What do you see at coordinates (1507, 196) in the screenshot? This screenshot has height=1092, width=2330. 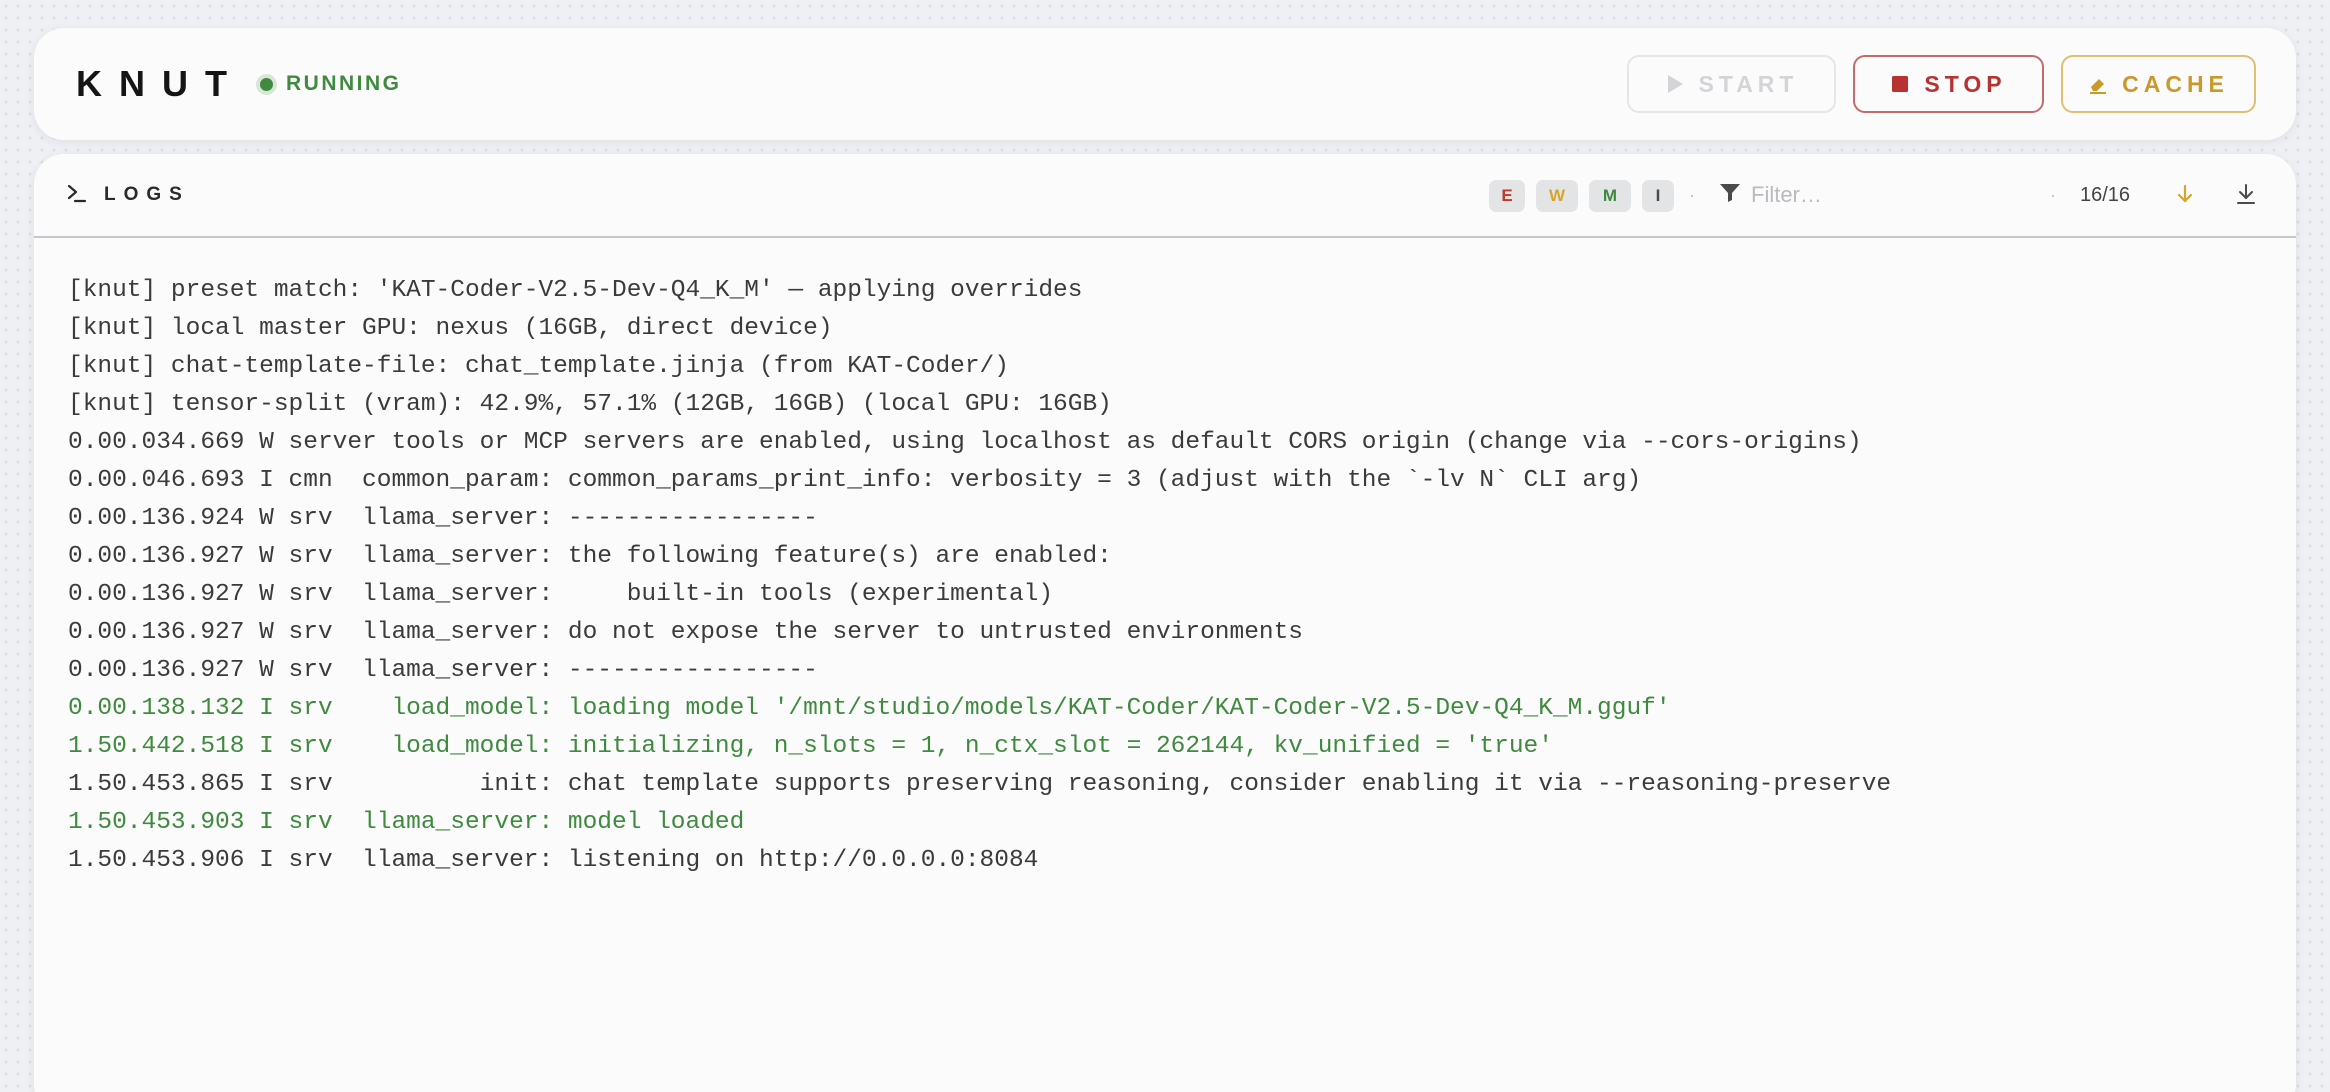 I see `level-toggle-error: E` at bounding box center [1507, 196].